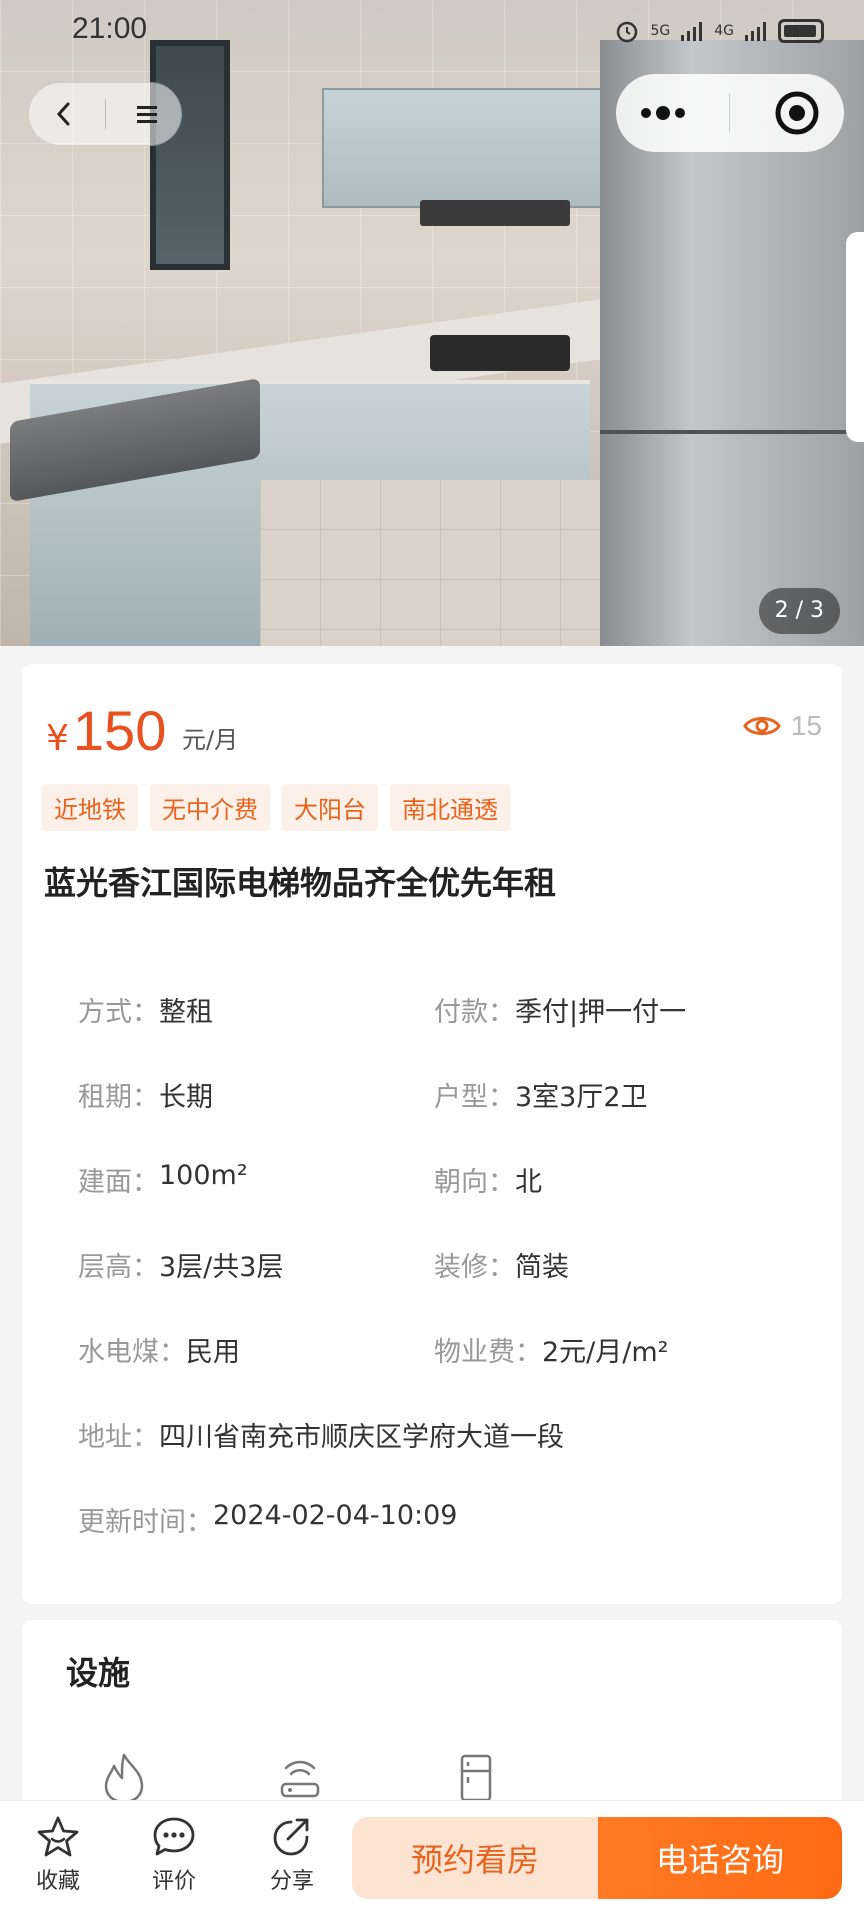 The height and width of the screenshot is (1920, 864). What do you see at coordinates (762, 726) in the screenshot?
I see `eye-icon` at bounding box center [762, 726].